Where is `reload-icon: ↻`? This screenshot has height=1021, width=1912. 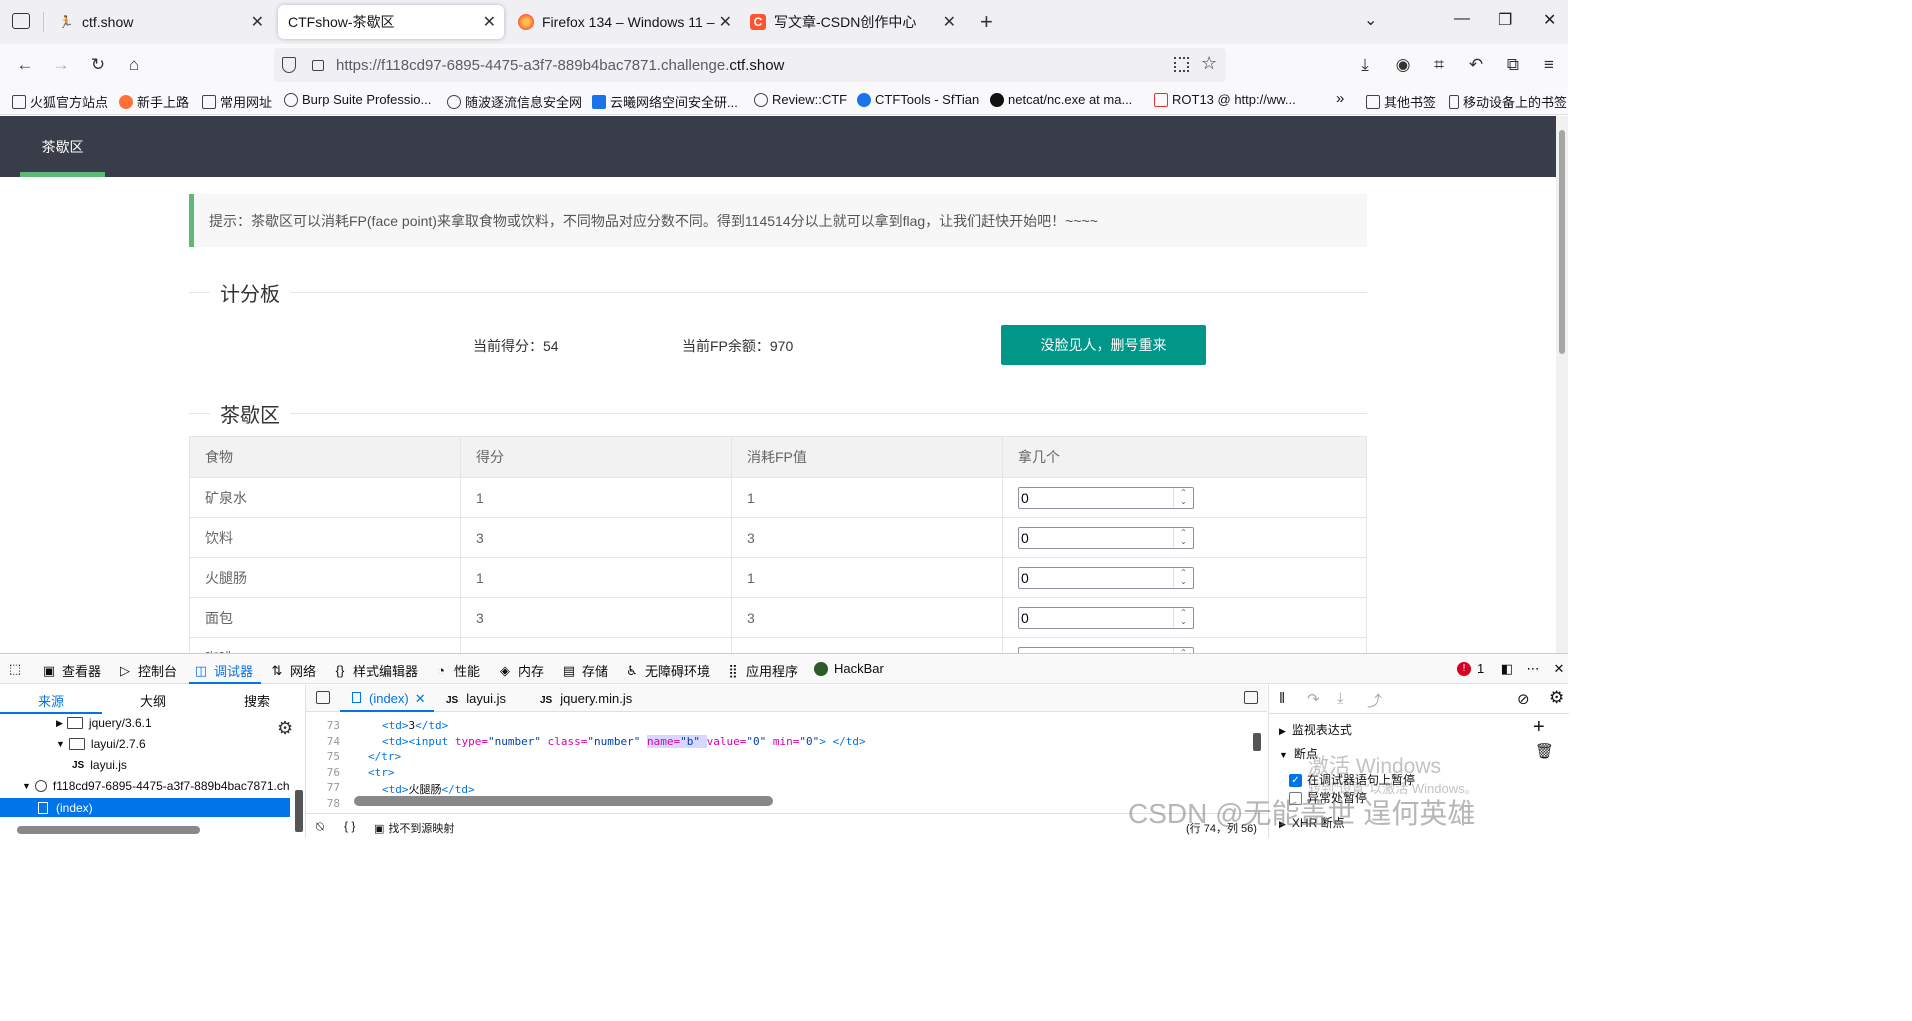
reload-icon: ↻ is located at coordinates (98, 65).